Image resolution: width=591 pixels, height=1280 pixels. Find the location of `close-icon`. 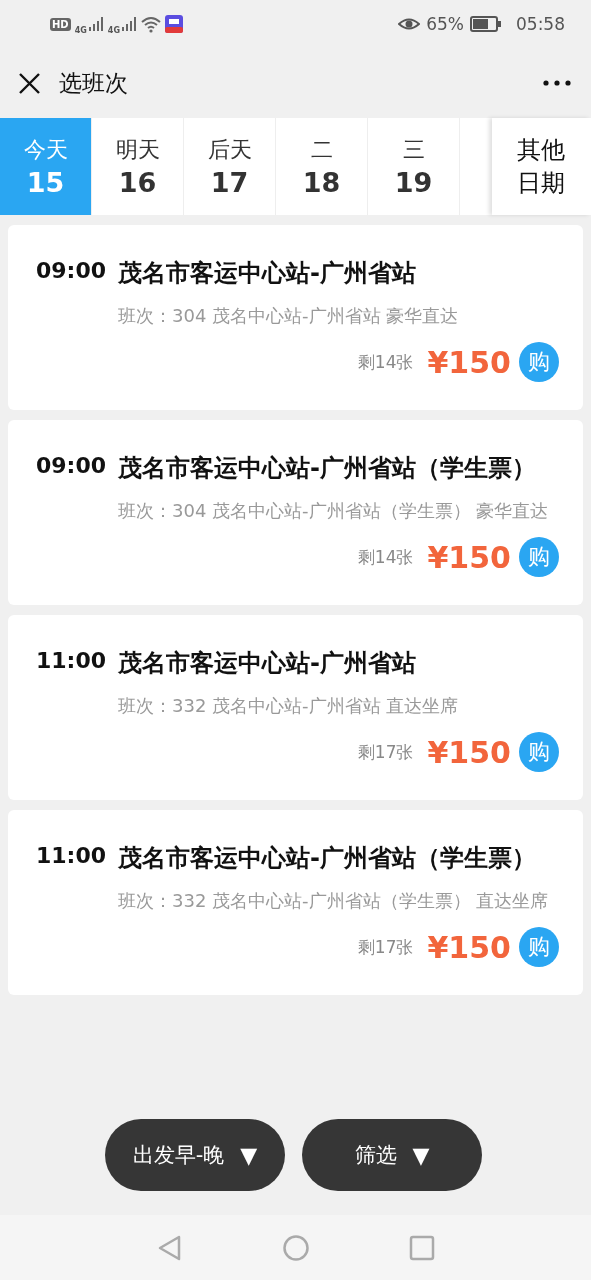

close-icon is located at coordinates (29, 83).